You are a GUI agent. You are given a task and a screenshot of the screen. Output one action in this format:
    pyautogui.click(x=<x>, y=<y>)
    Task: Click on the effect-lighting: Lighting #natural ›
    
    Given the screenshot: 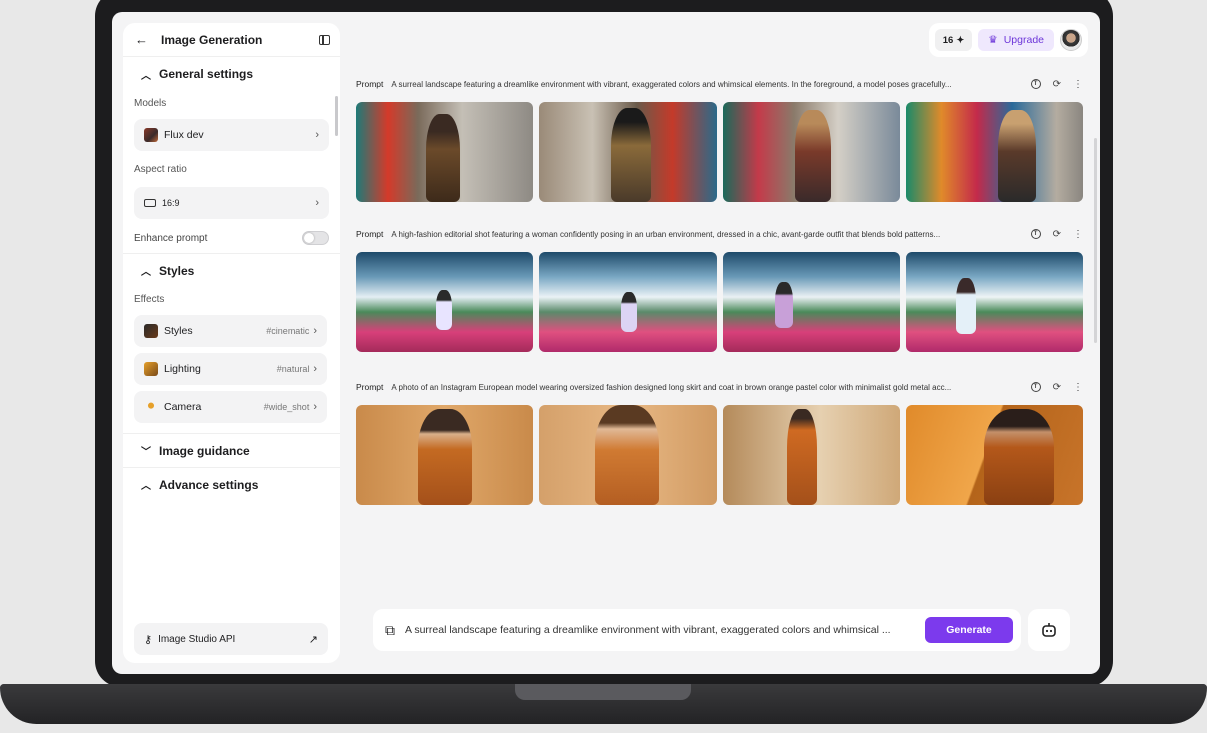 What is the action you would take?
    pyautogui.click(x=230, y=369)
    